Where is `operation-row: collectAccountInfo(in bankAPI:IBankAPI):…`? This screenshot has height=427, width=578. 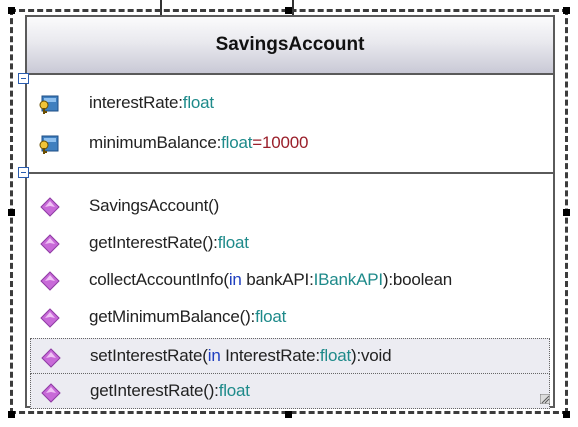
operation-row: collectAccountInfo(in bankAPI:IBankAPI):… is located at coordinates (290, 280).